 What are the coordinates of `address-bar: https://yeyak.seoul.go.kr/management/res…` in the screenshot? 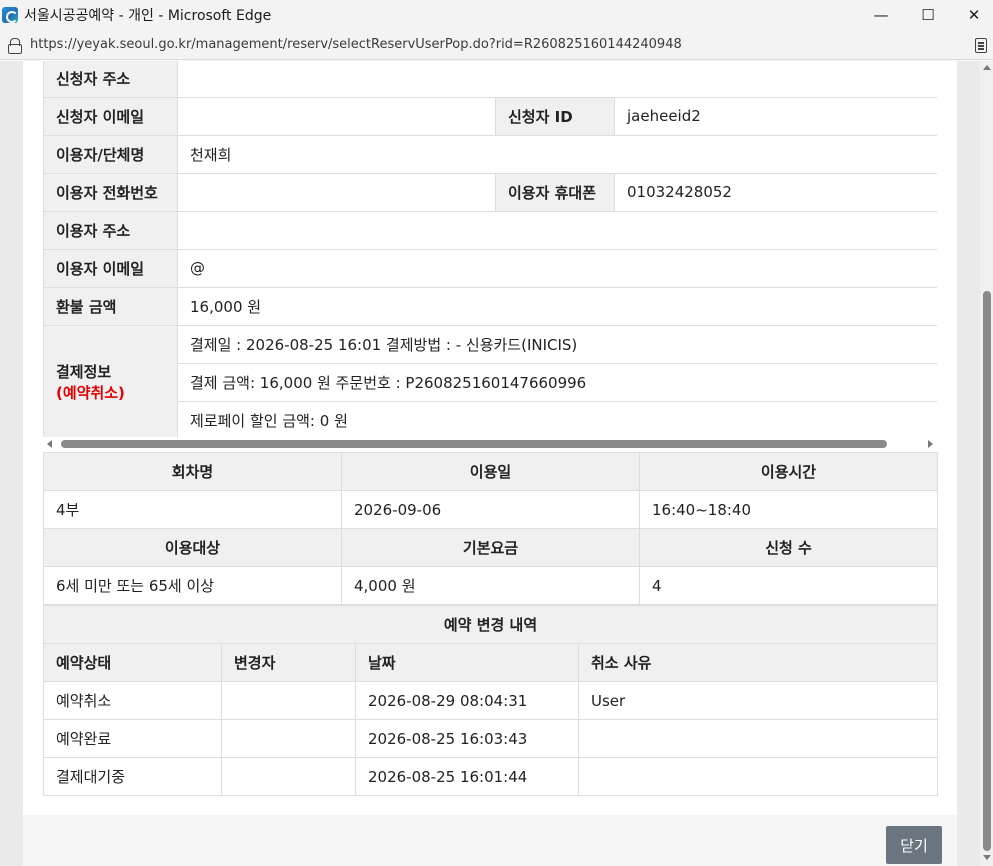 It's located at (496, 45).